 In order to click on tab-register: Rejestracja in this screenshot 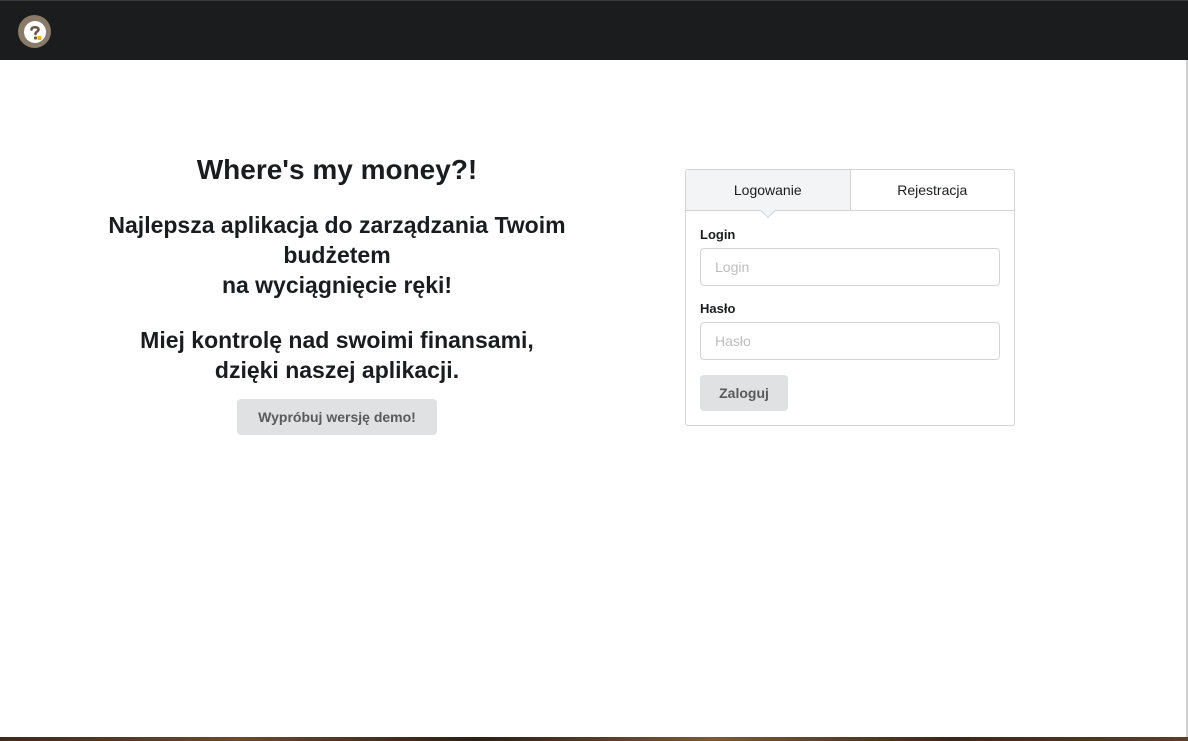, I will do `click(933, 190)`.